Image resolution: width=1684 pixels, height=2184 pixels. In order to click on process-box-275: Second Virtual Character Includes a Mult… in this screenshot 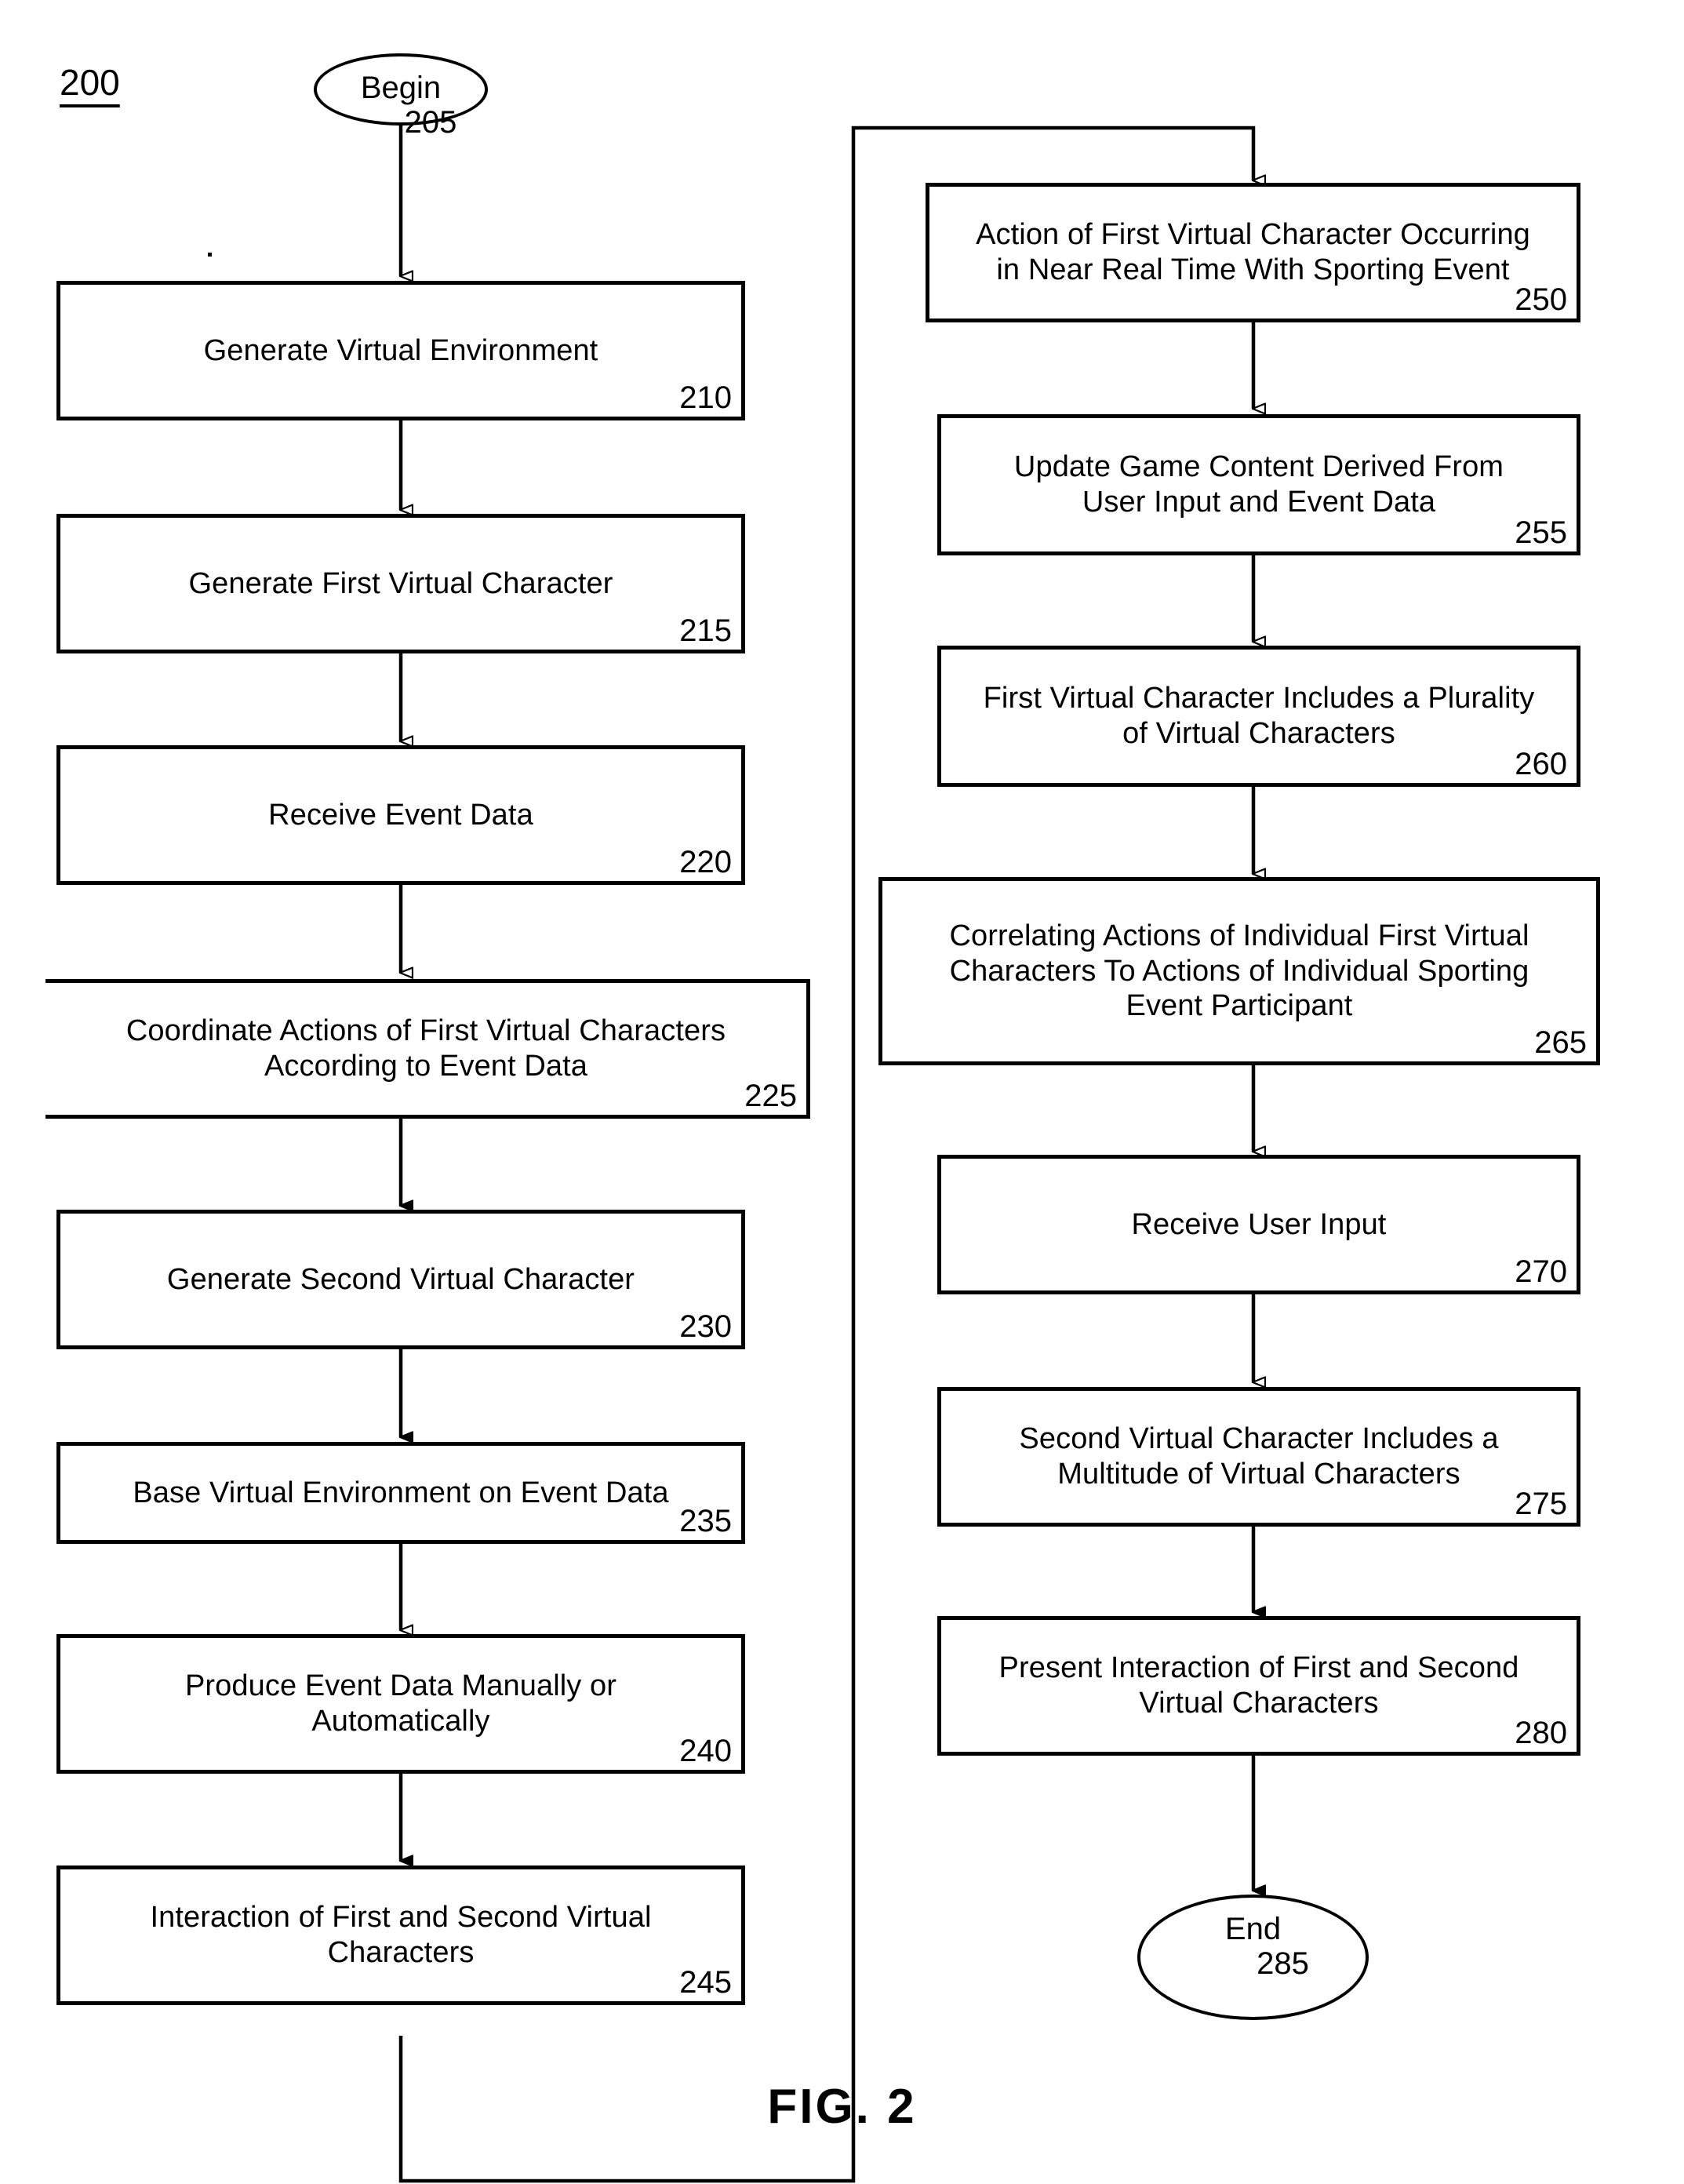, I will do `click(1258, 1457)`.